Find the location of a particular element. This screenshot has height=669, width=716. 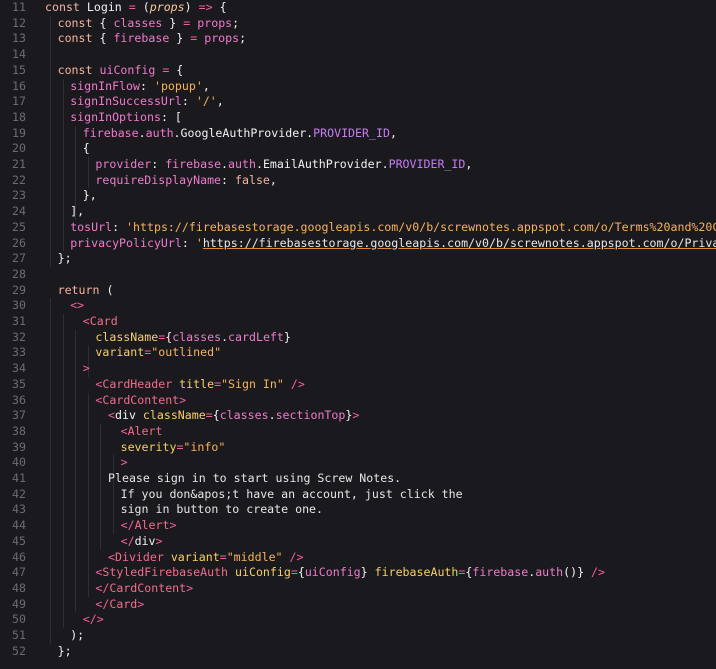

code-line: 48 </CardContent> is located at coordinates (358, 589).